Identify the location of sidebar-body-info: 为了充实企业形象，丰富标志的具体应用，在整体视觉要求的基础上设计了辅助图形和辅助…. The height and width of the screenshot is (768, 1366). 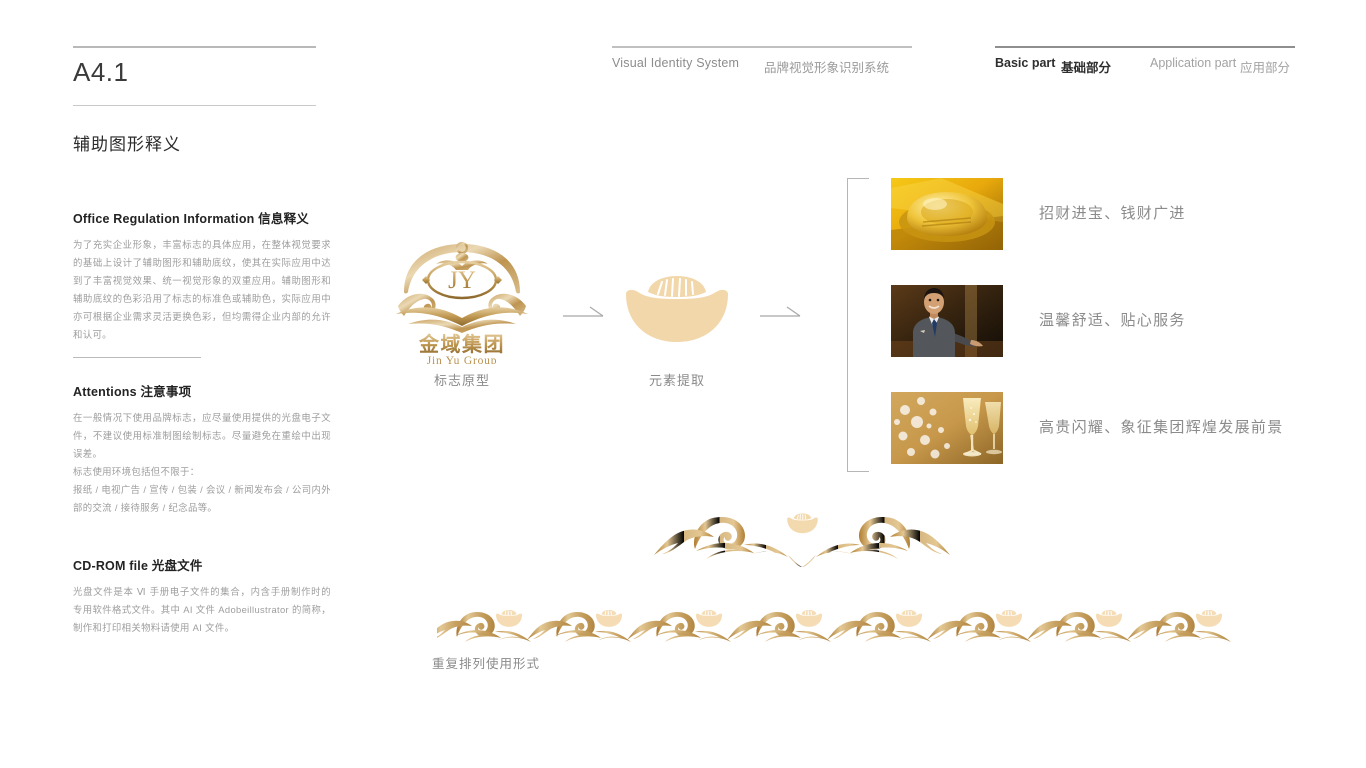
(202, 290).